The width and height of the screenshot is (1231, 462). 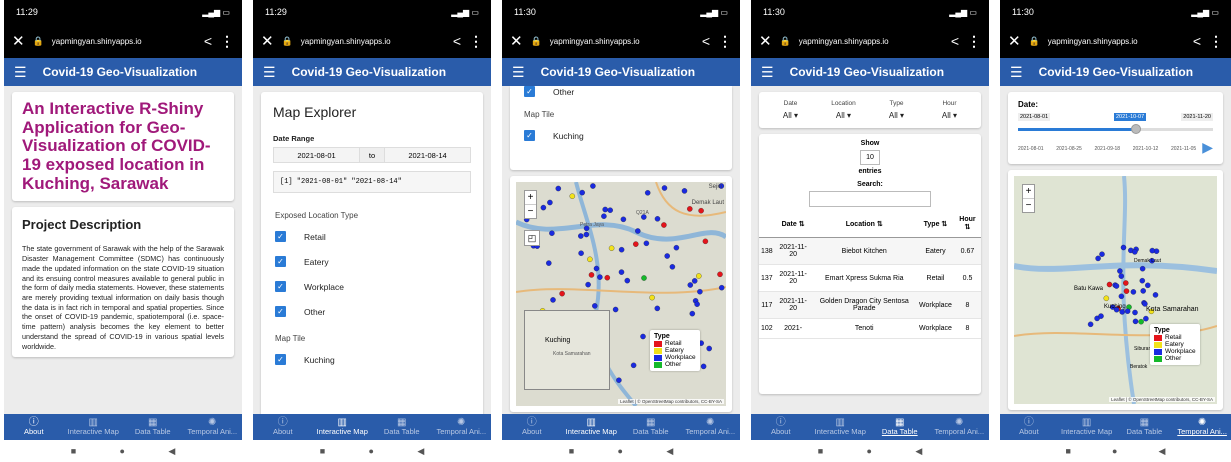 What do you see at coordinates (790, 110) in the screenshot?
I see `filter-date: Date All ▾` at bounding box center [790, 110].